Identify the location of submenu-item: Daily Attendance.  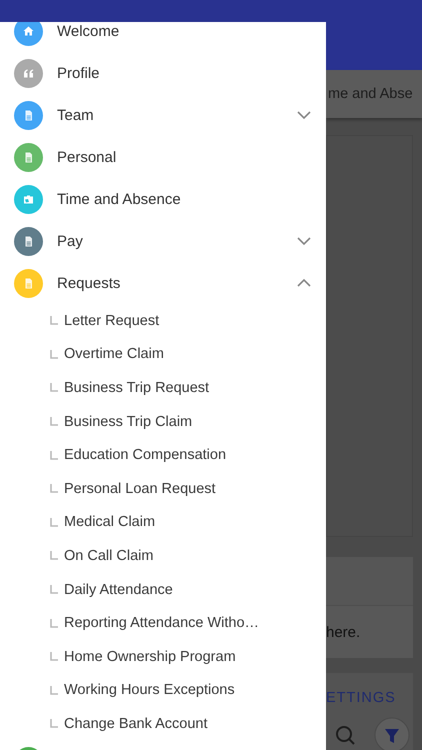
(118, 590).